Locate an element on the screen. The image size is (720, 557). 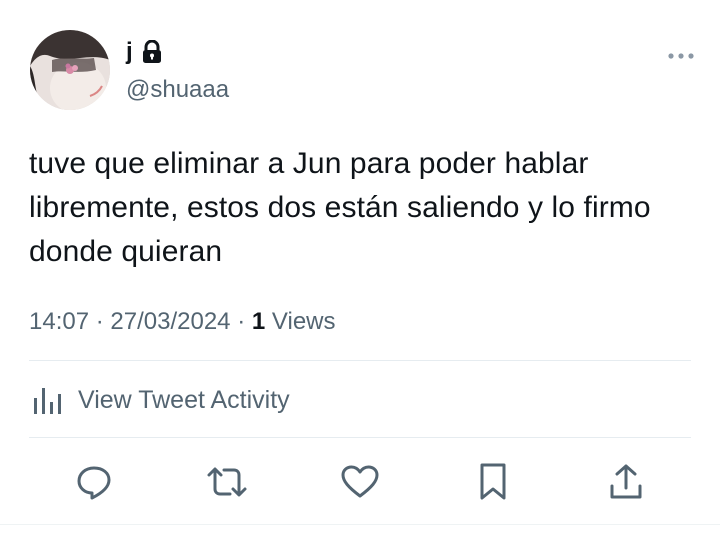
bookmark-icon is located at coordinates (493, 481).